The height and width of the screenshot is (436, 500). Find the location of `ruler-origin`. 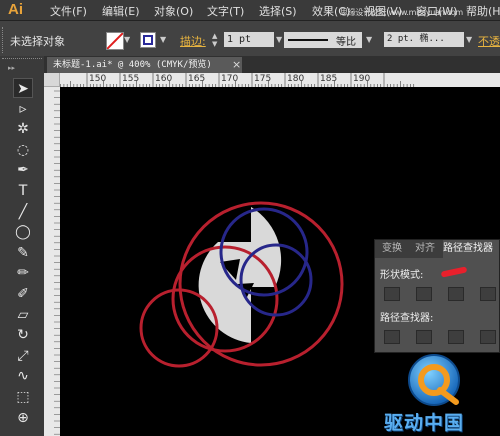

ruler-origin is located at coordinates (52, 80).